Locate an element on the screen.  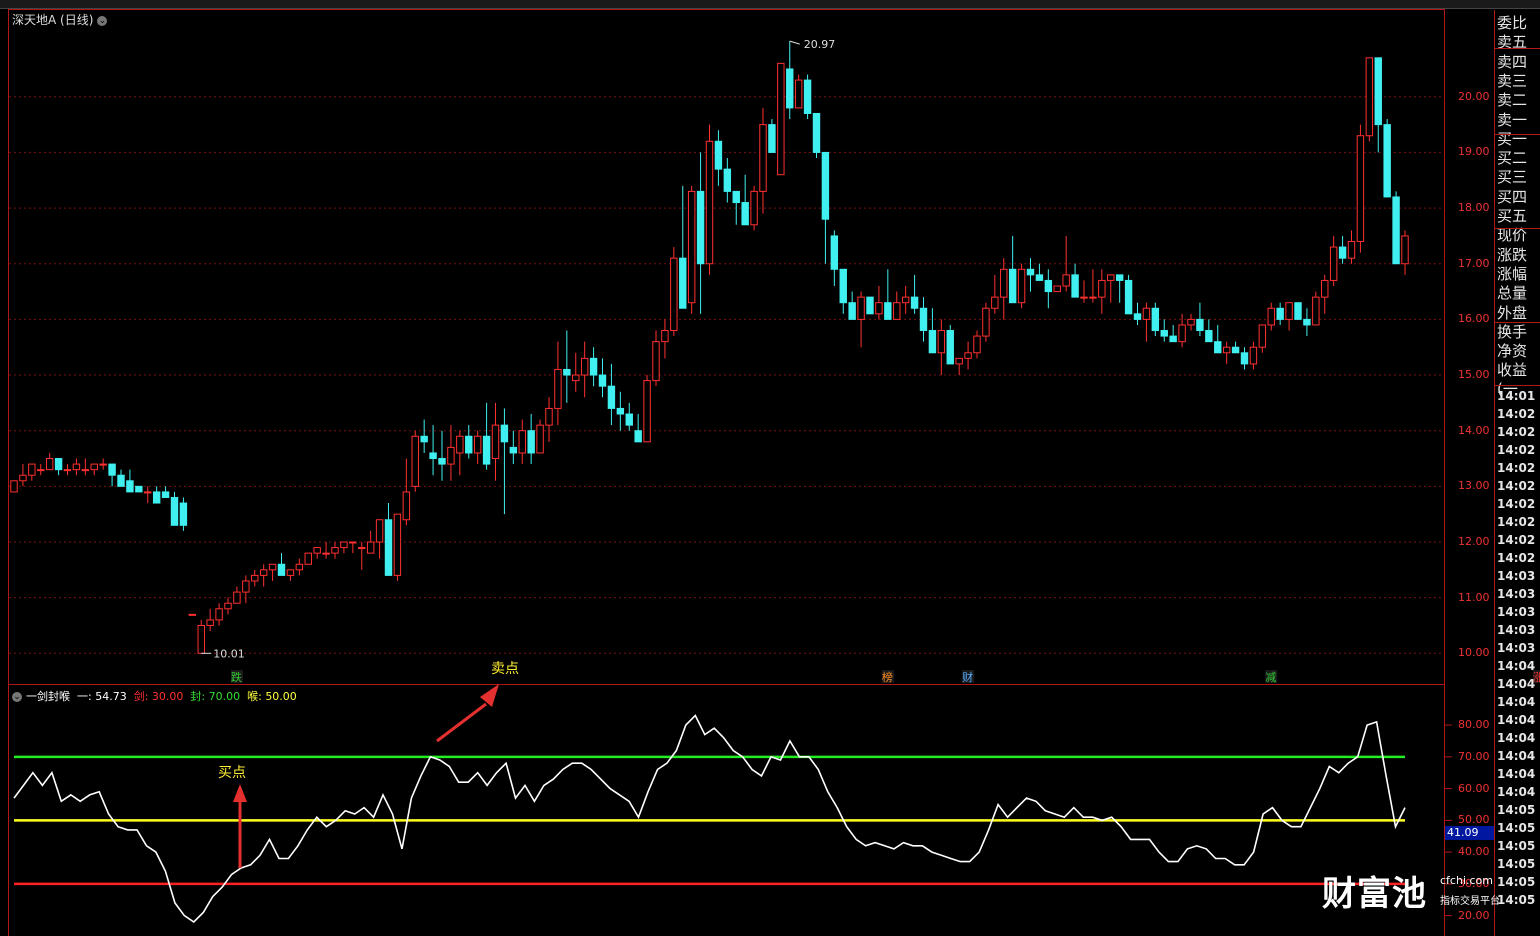
quote-label: 涨跌 is located at coordinates (1512, 255).